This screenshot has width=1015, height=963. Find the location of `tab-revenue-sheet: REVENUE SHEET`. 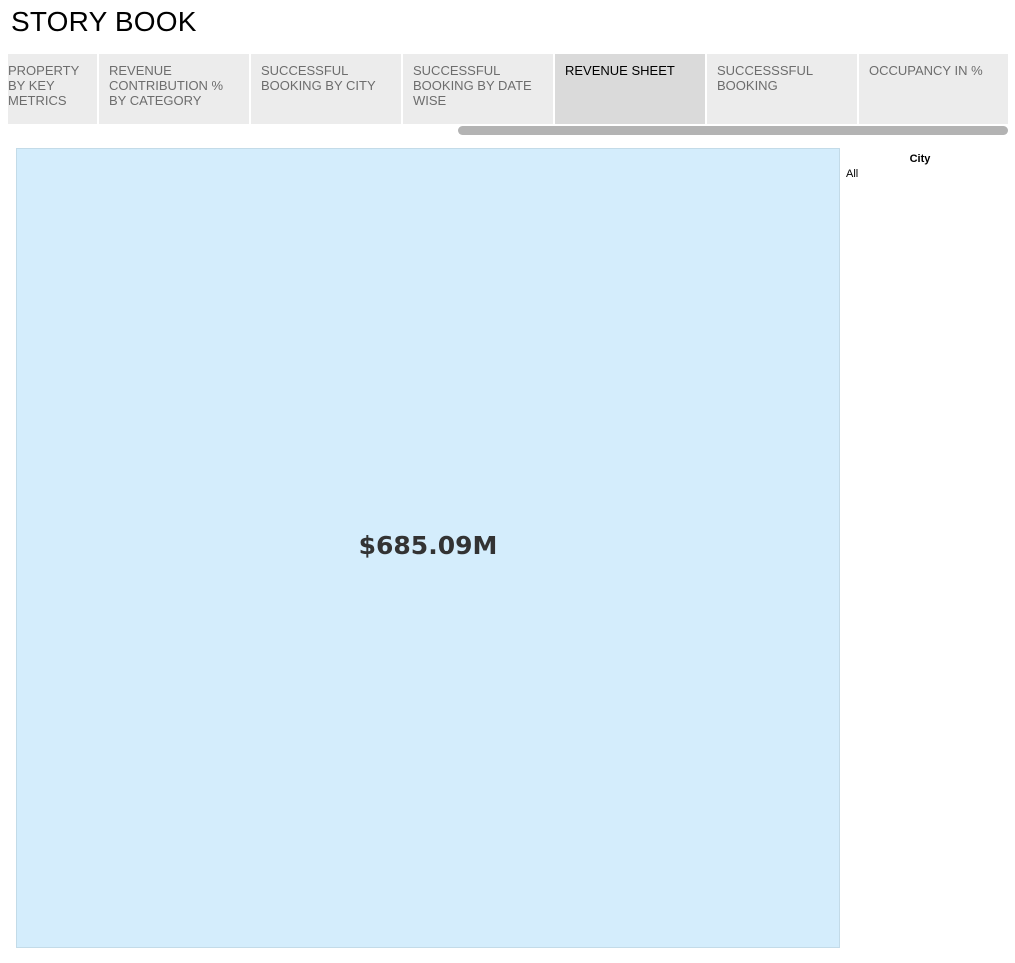

tab-revenue-sheet: REVENUE SHEET is located at coordinates (630, 89).